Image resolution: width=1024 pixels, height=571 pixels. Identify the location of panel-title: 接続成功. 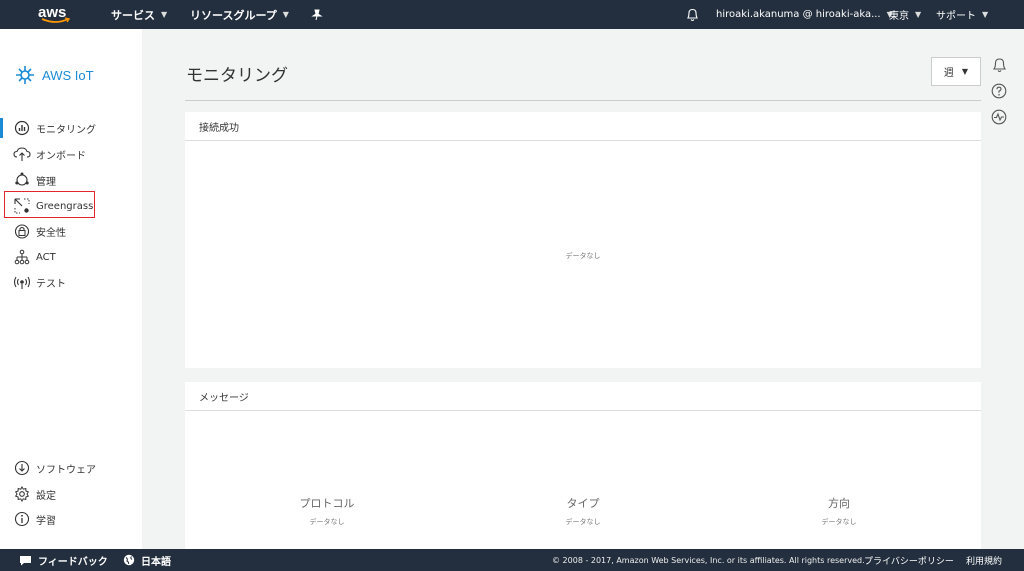
(583, 126).